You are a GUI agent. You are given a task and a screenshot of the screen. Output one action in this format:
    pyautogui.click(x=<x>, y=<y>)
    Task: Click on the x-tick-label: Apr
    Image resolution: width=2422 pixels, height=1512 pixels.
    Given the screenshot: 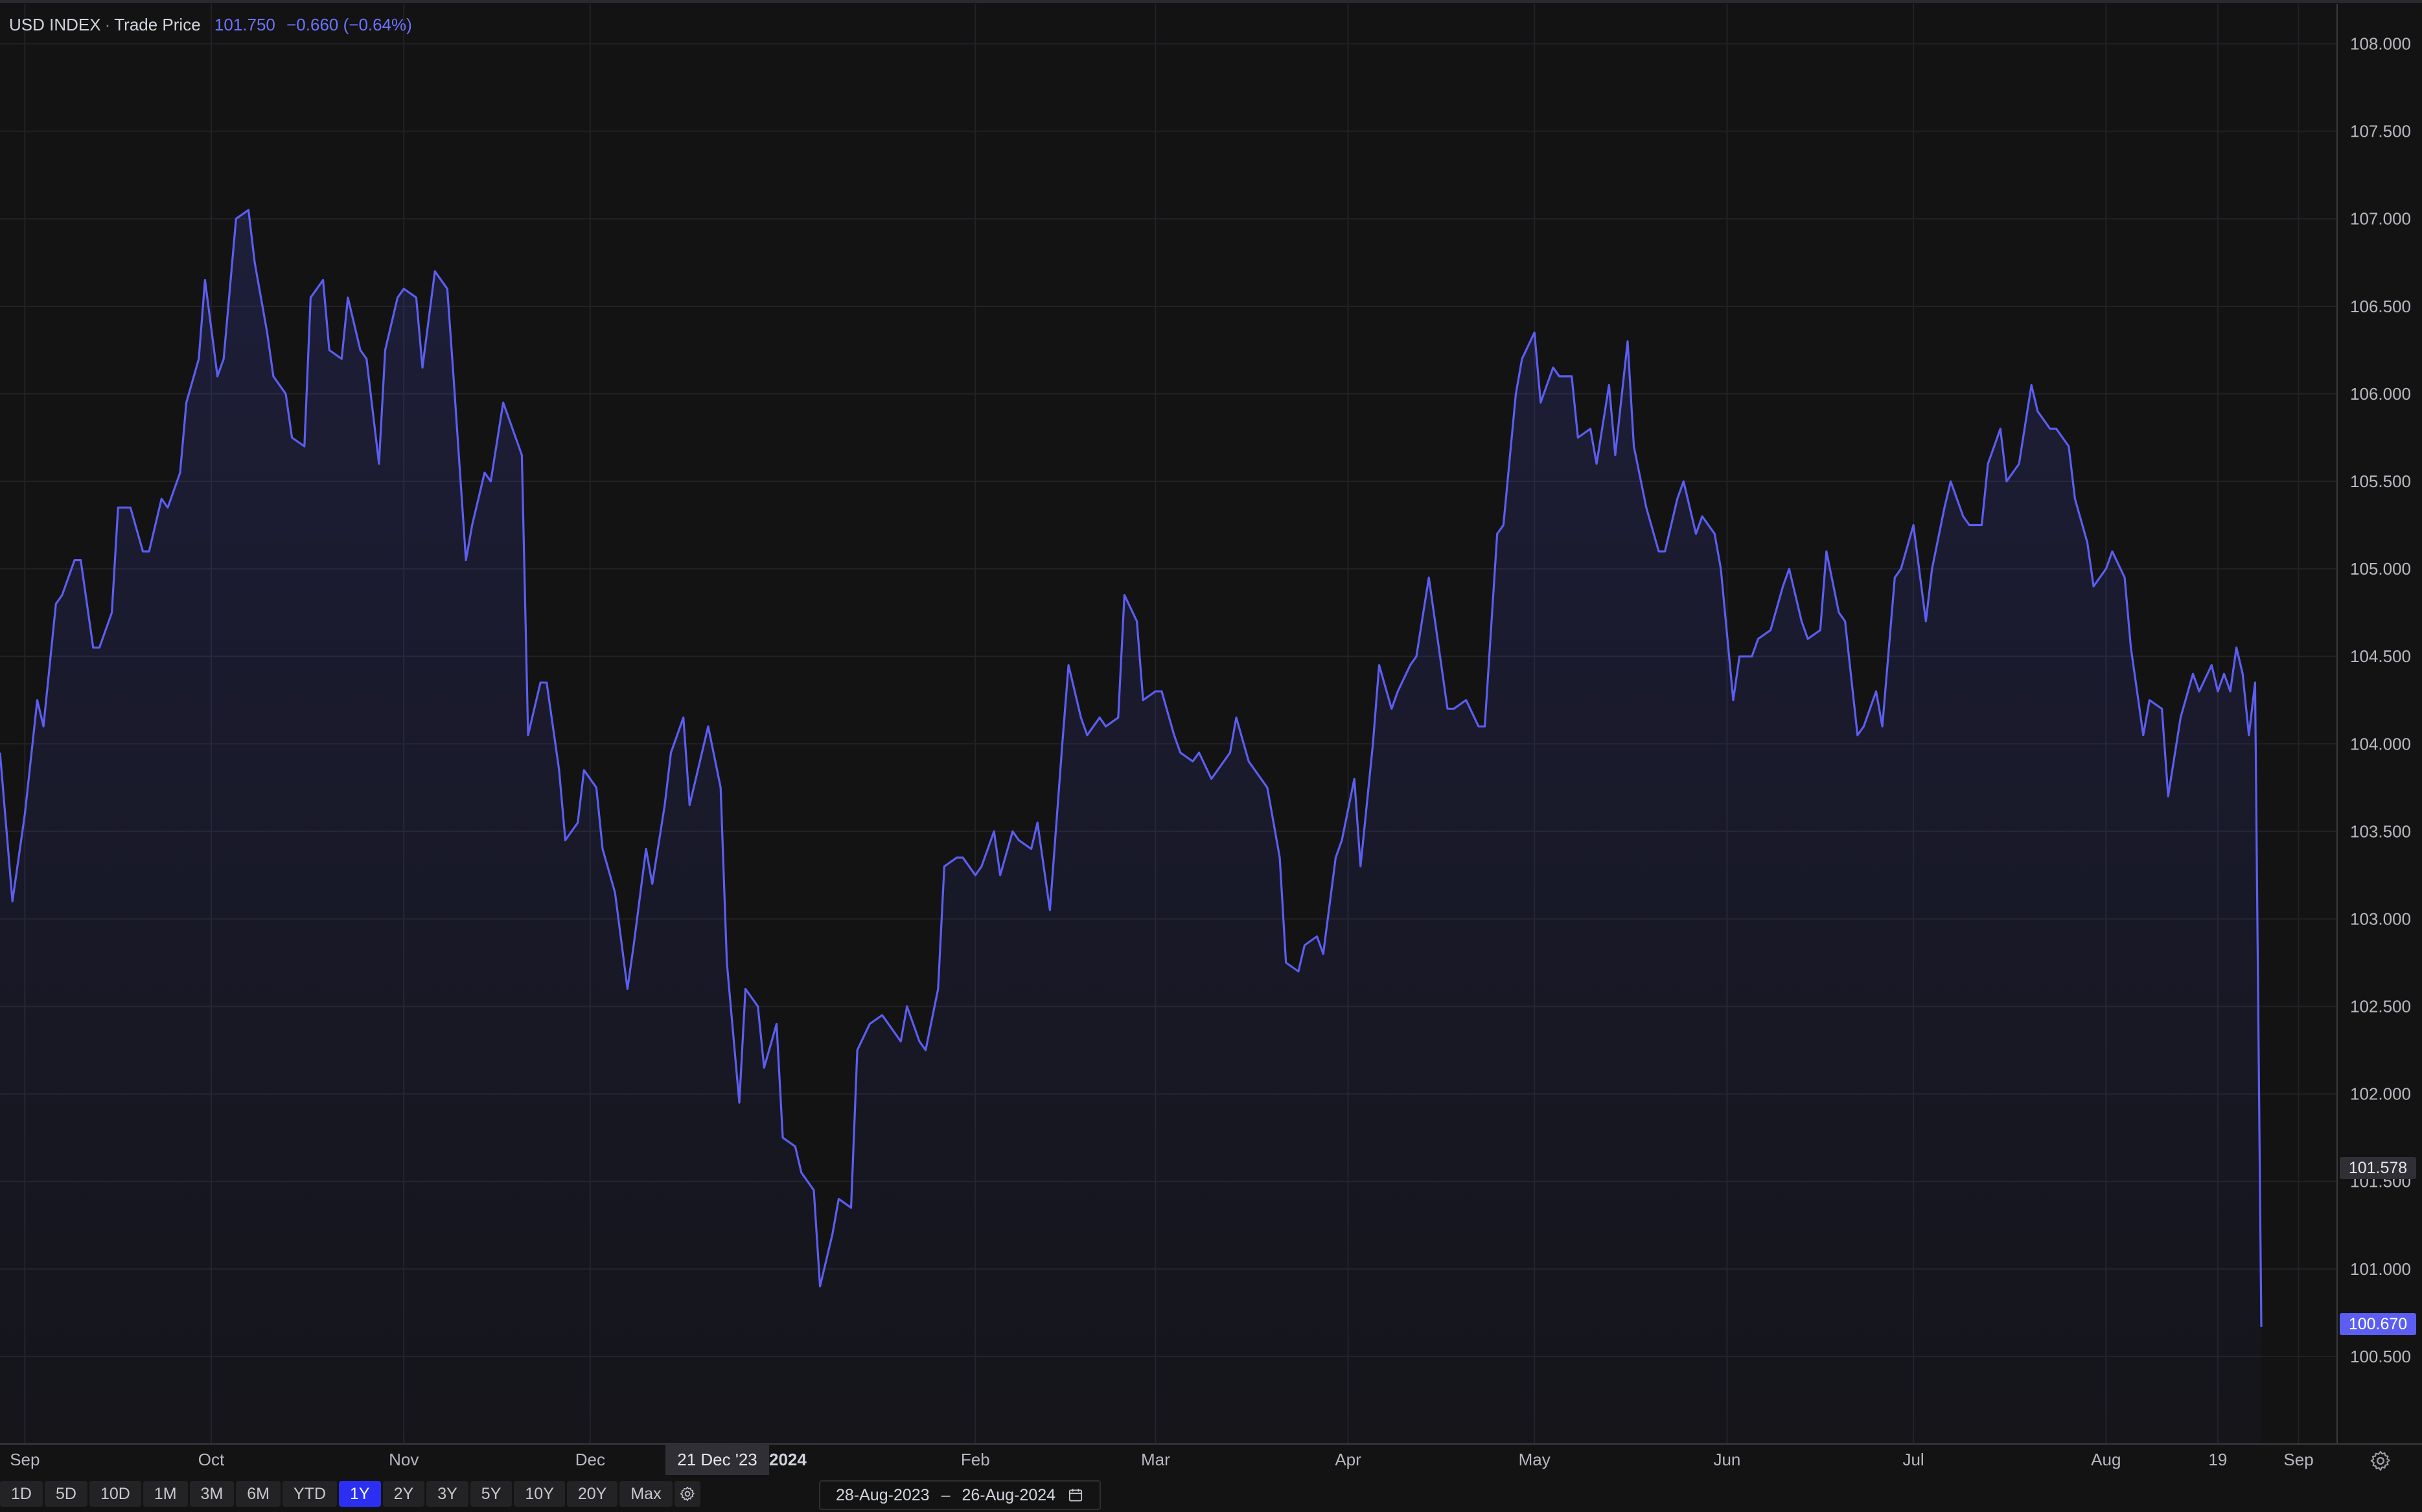 What is the action you would take?
    pyautogui.click(x=1348, y=1459)
    